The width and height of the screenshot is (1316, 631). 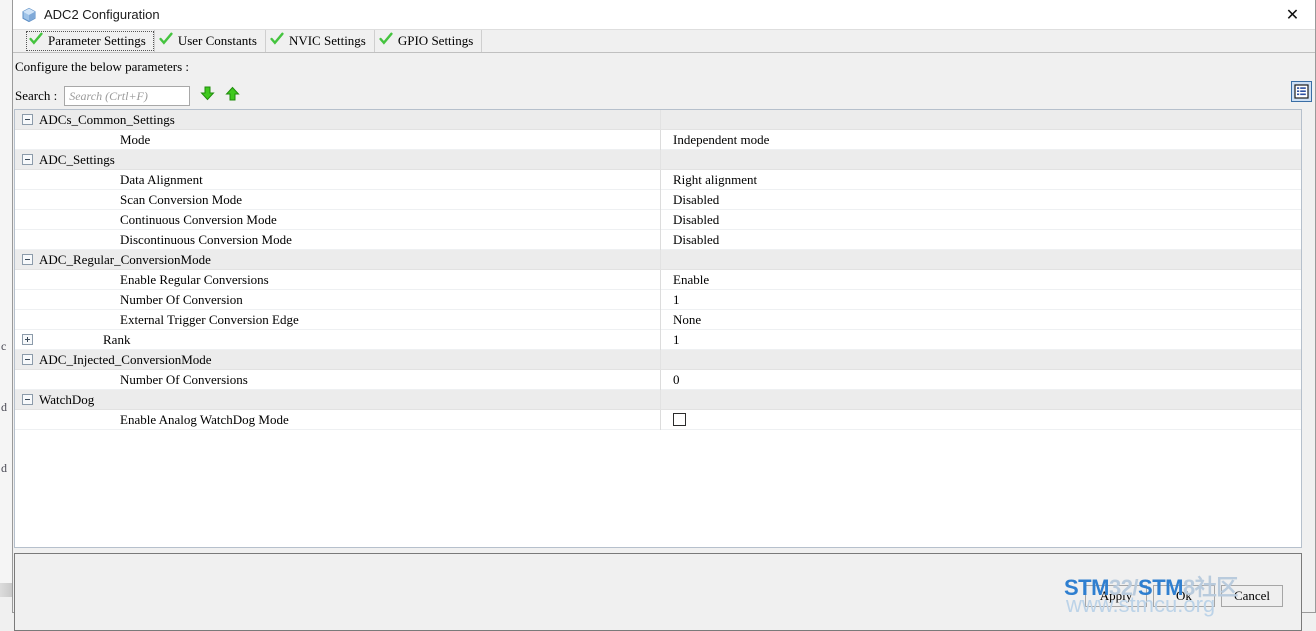 What do you see at coordinates (658, 140) in the screenshot?
I see `tree-row: Mode Independent mode` at bounding box center [658, 140].